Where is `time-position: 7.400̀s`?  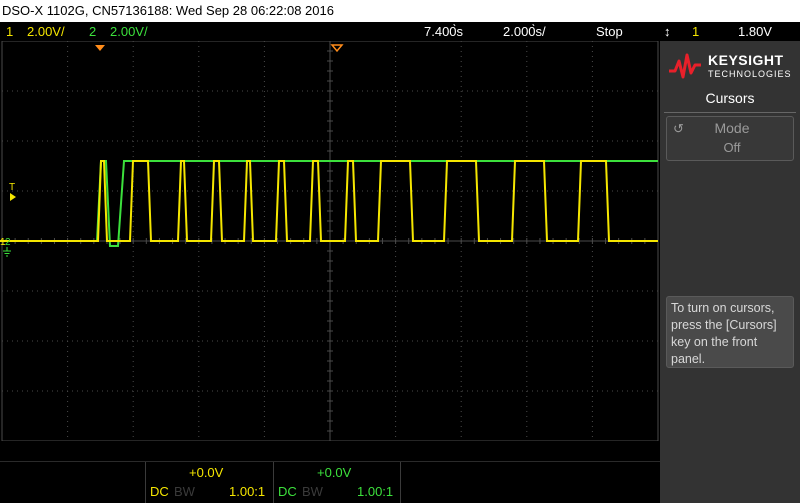
time-position: 7.400̀s is located at coordinates (443, 31).